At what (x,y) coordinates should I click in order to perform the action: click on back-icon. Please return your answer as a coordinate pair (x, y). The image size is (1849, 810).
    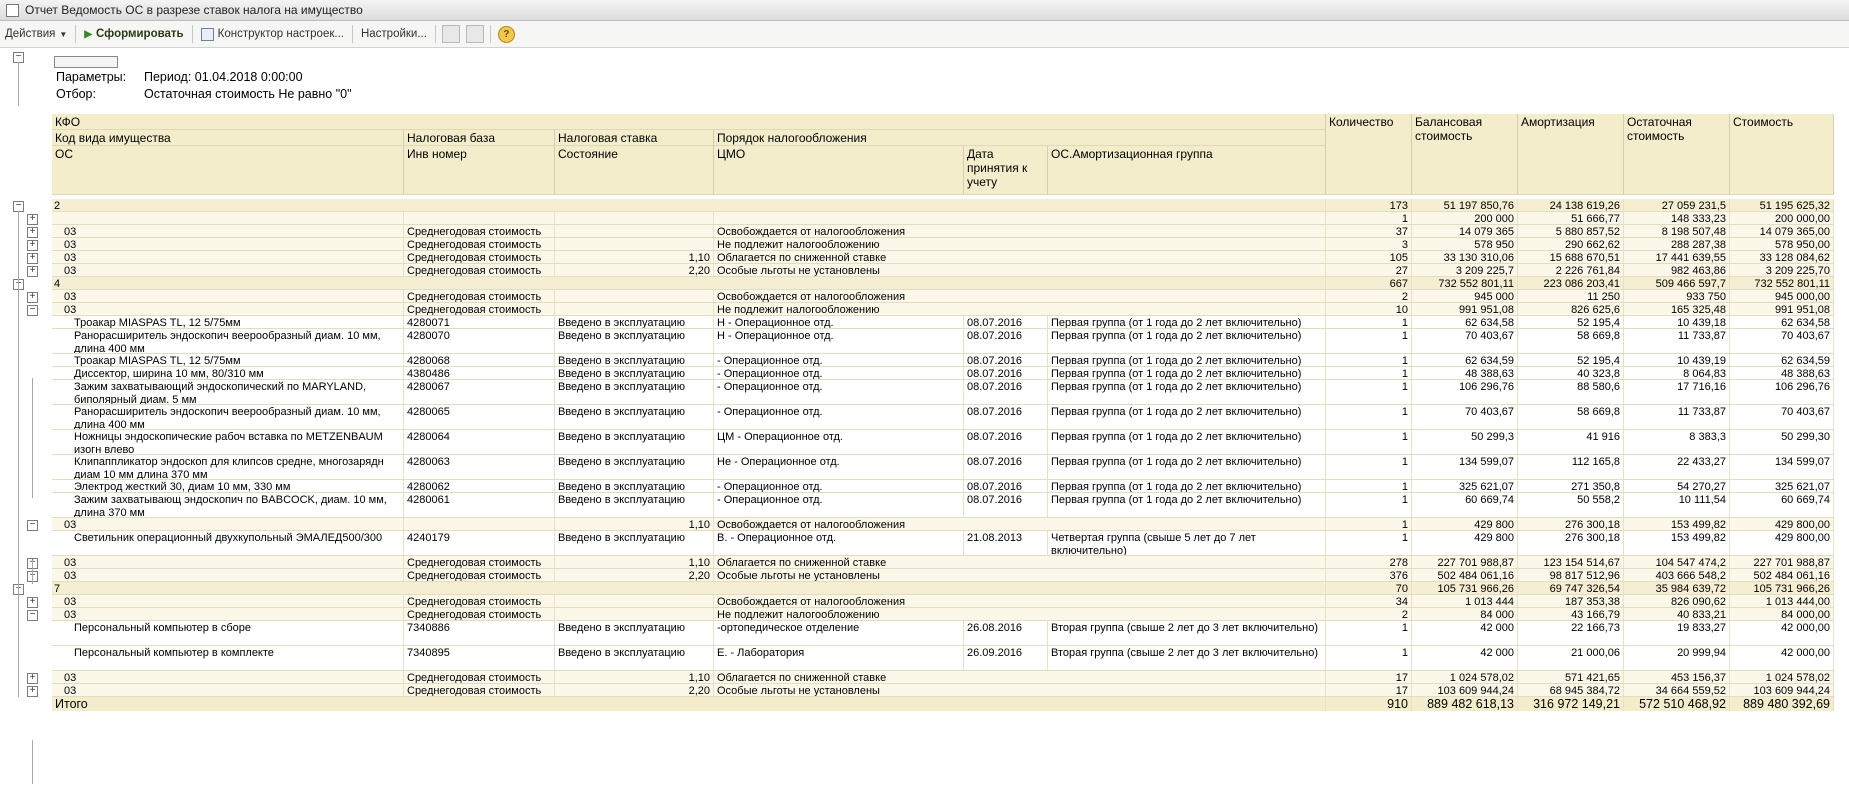
    Looking at the image, I should click on (450, 34).